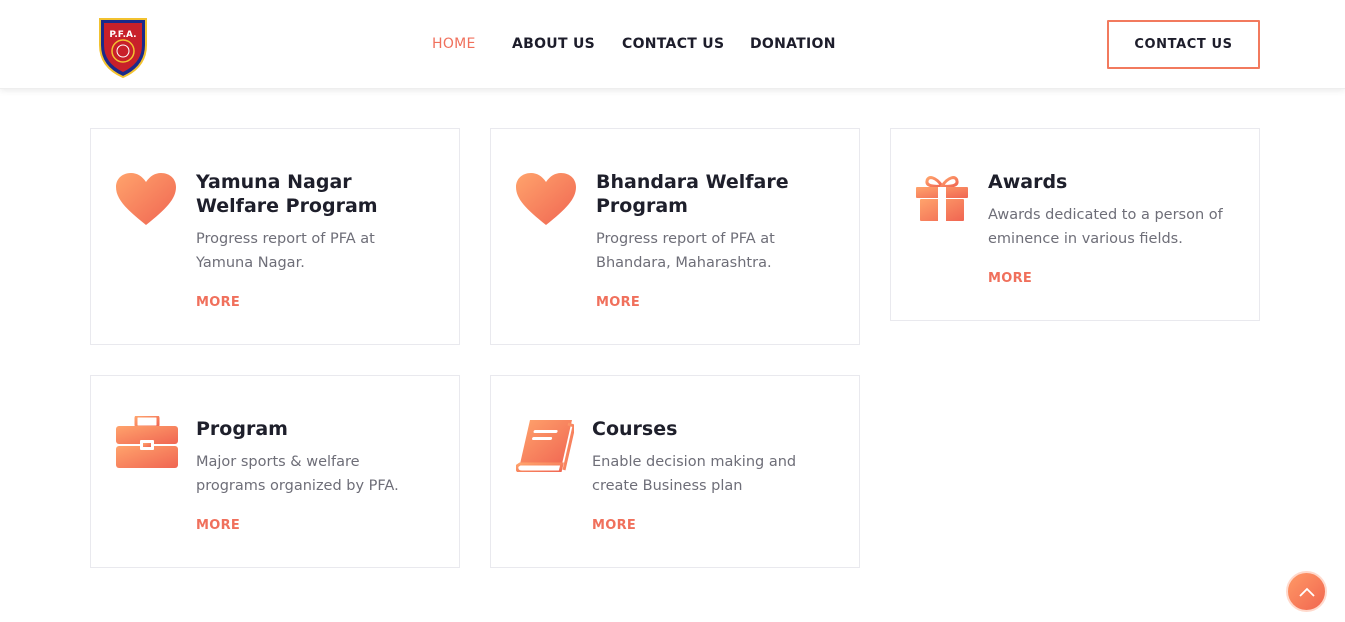 Image resolution: width=1345 pixels, height=622 pixels. Describe the element at coordinates (147, 442) in the screenshot. I see `briefcase-icon` at that location.